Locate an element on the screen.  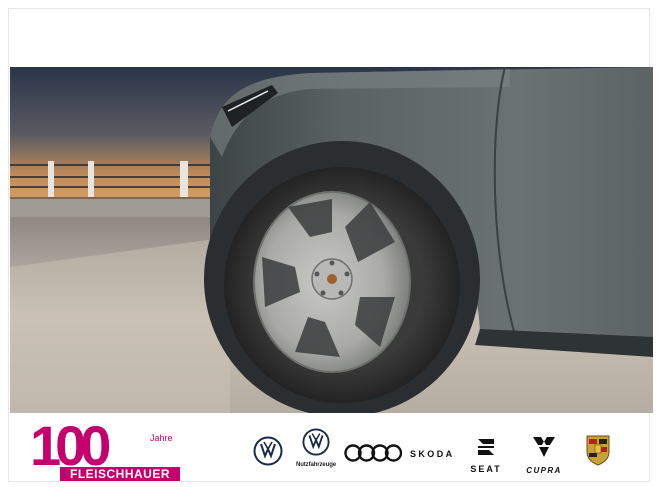
dealer-name: FLEISCHHAUER is located at coordinates (120, 474).